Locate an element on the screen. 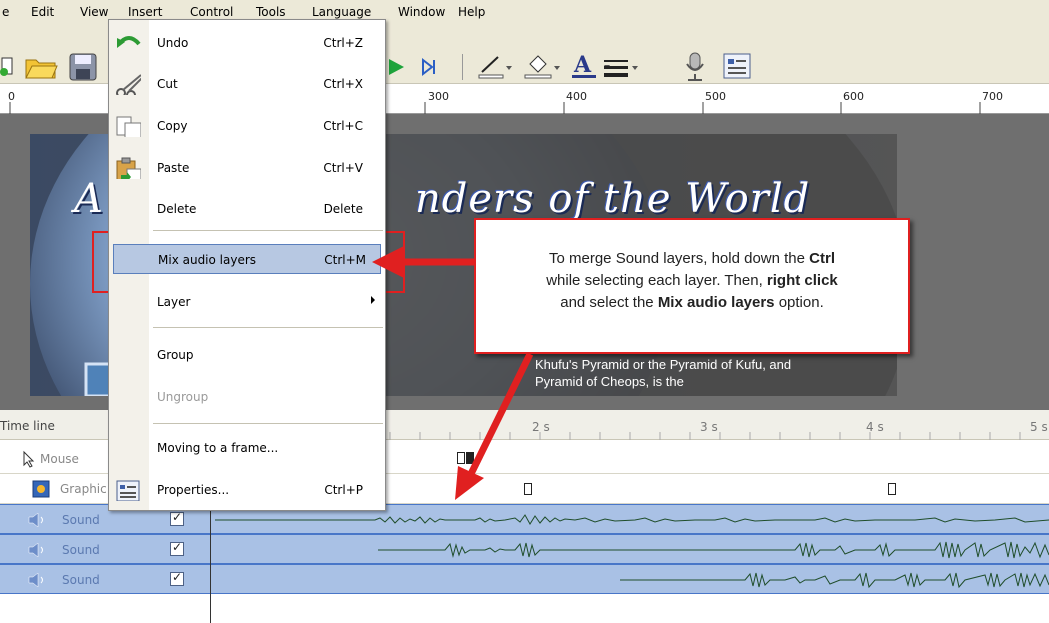  menu-help: Help is located at coordinates (471, 12).